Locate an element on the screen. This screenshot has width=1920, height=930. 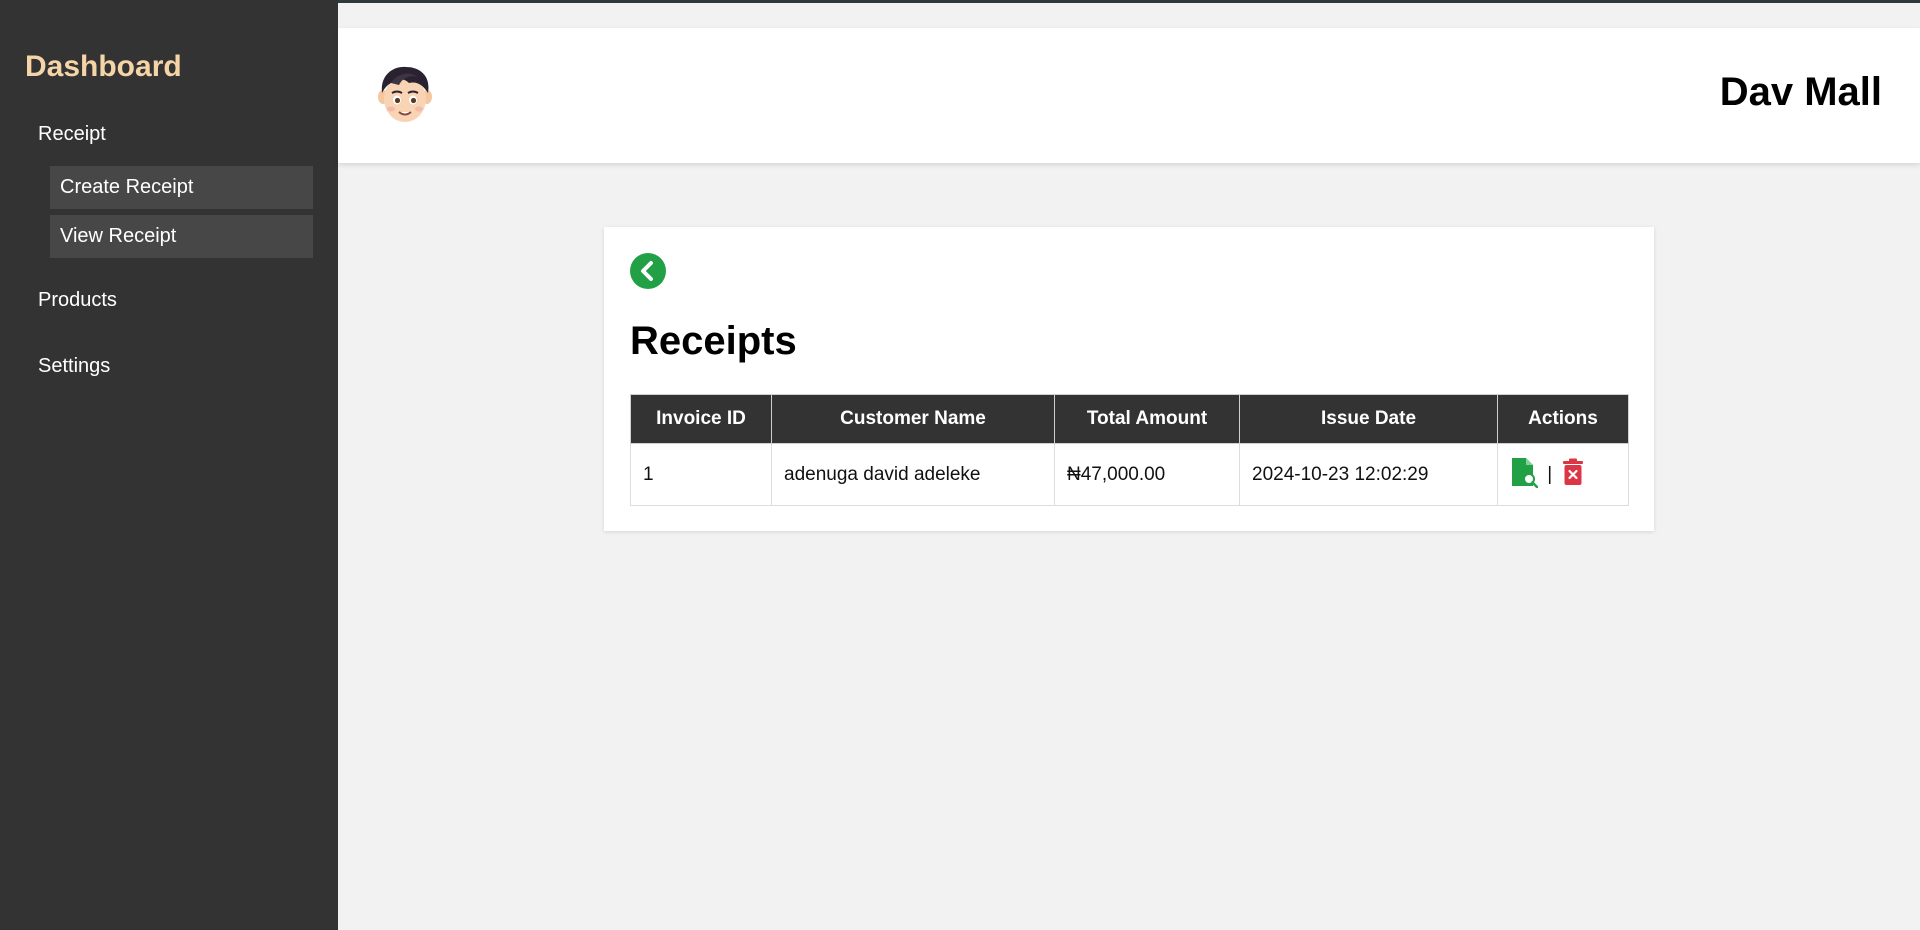
boy-avatar-icon is located at coordinates (405, 94).